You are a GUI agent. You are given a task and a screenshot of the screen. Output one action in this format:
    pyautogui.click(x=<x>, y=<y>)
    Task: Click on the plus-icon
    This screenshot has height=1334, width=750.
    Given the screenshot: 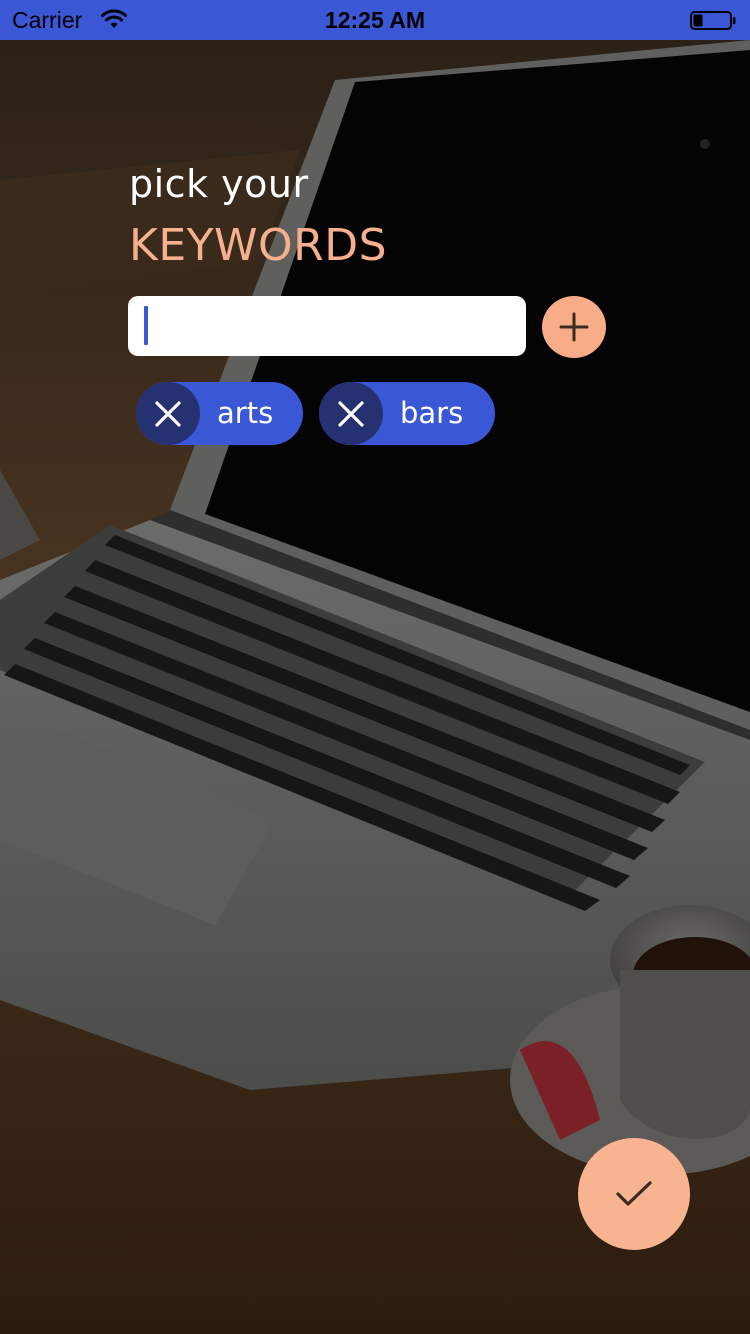 What is the action you would take?
    pyautogui.click(x=574, y=327)
    